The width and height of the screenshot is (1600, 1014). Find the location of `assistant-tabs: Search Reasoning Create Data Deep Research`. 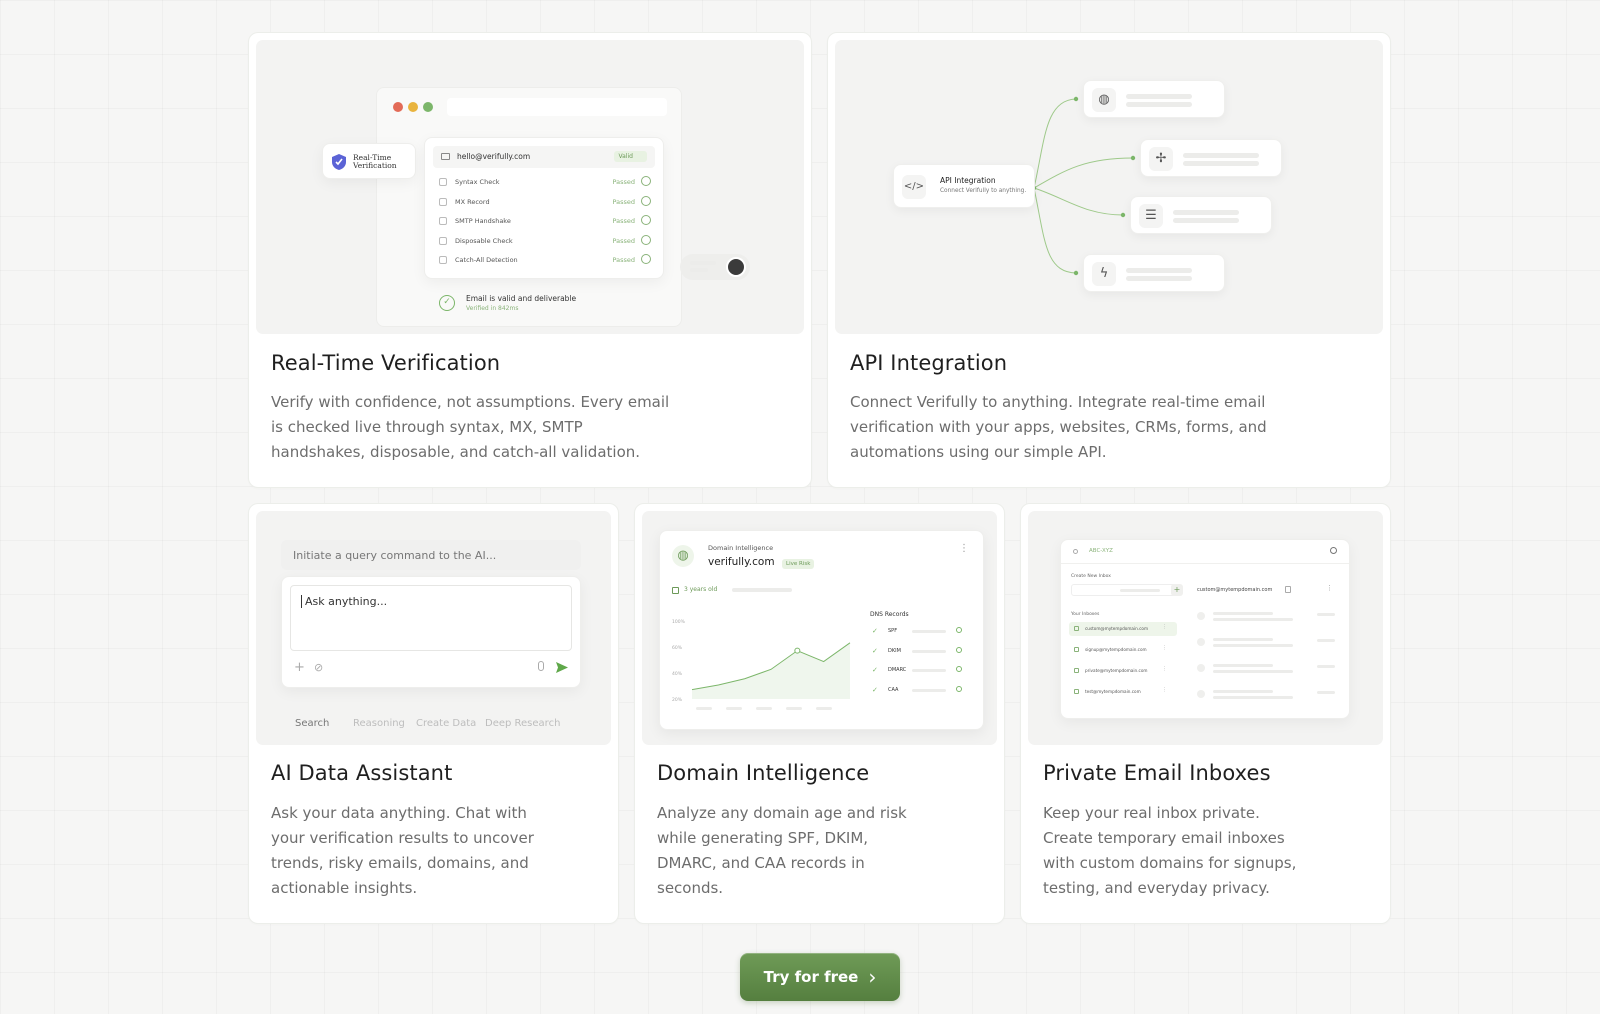

assistant-tabs: Search Reasoning Create Data Deep Research is located at coordinates (445, 725).